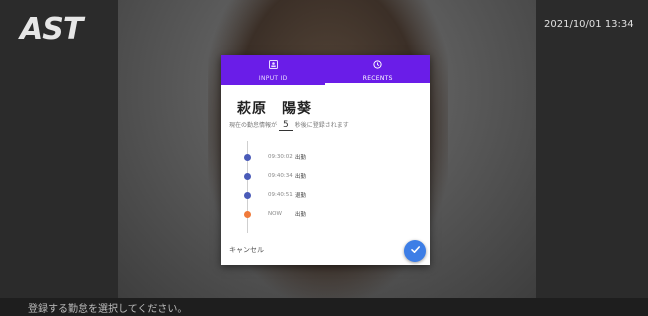 The height and width of the screenshot is (316, 648). I want to click on tab-recents-label: RECENTS, so click(377, 78).